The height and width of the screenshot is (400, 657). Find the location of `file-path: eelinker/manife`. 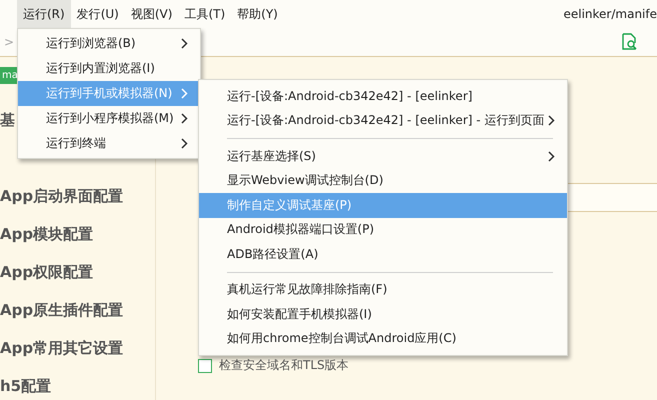

file-path: eelinker/manife is located at coordinates (610, 14).